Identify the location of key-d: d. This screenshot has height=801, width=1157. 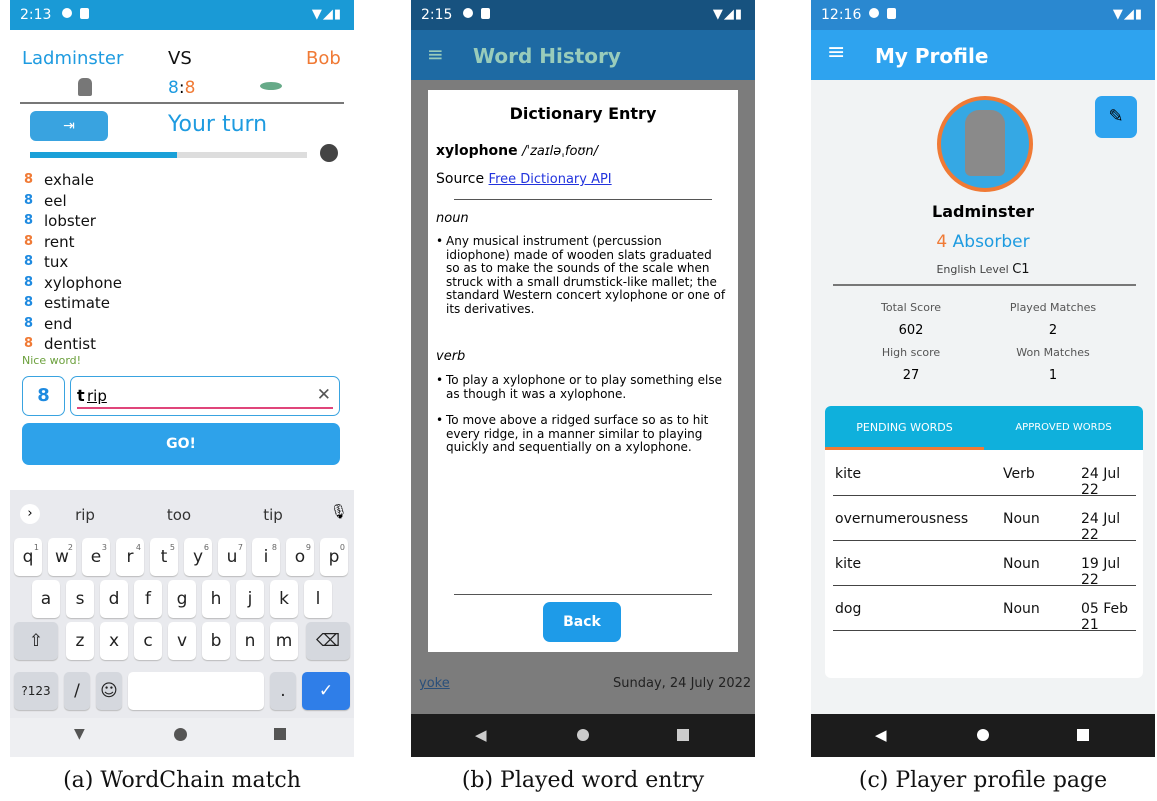
(114, 599).